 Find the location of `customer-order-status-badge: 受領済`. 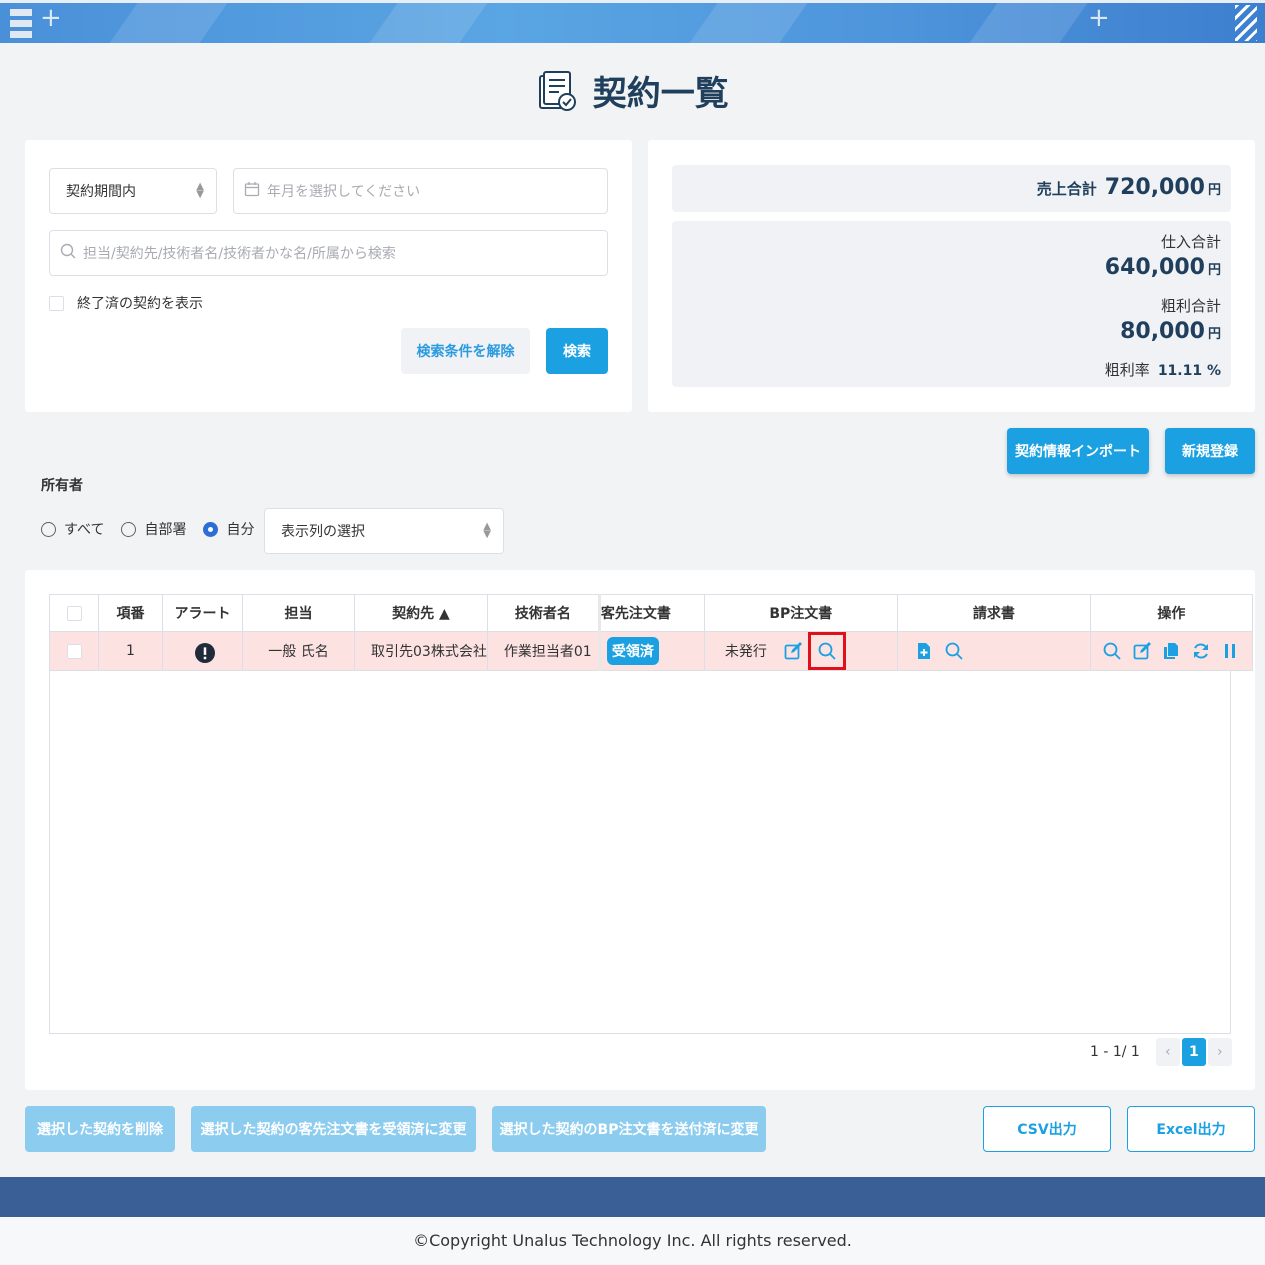

customer-order-status-badge: 受領済 is located at coordinates (632, 651).